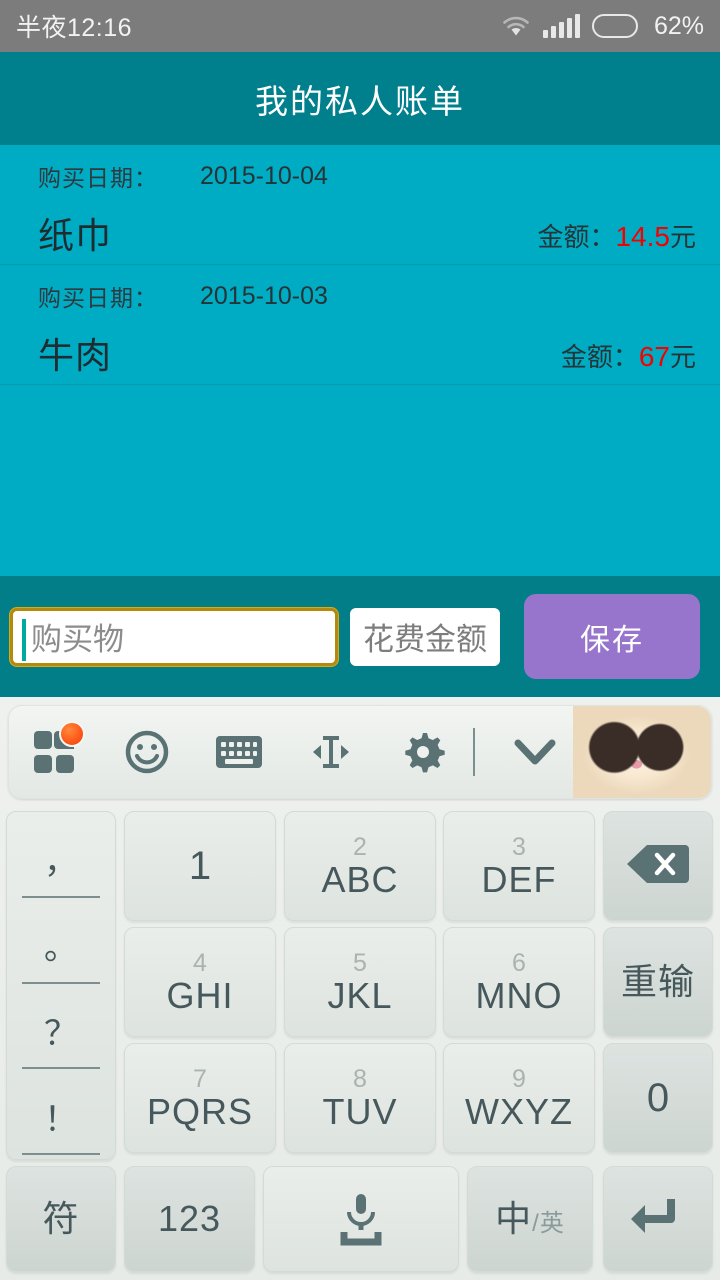  What do you see at coordinates (360, 846) in the screenshot?
I see `key-2-digit: 2` at bounding box center [360, 846].